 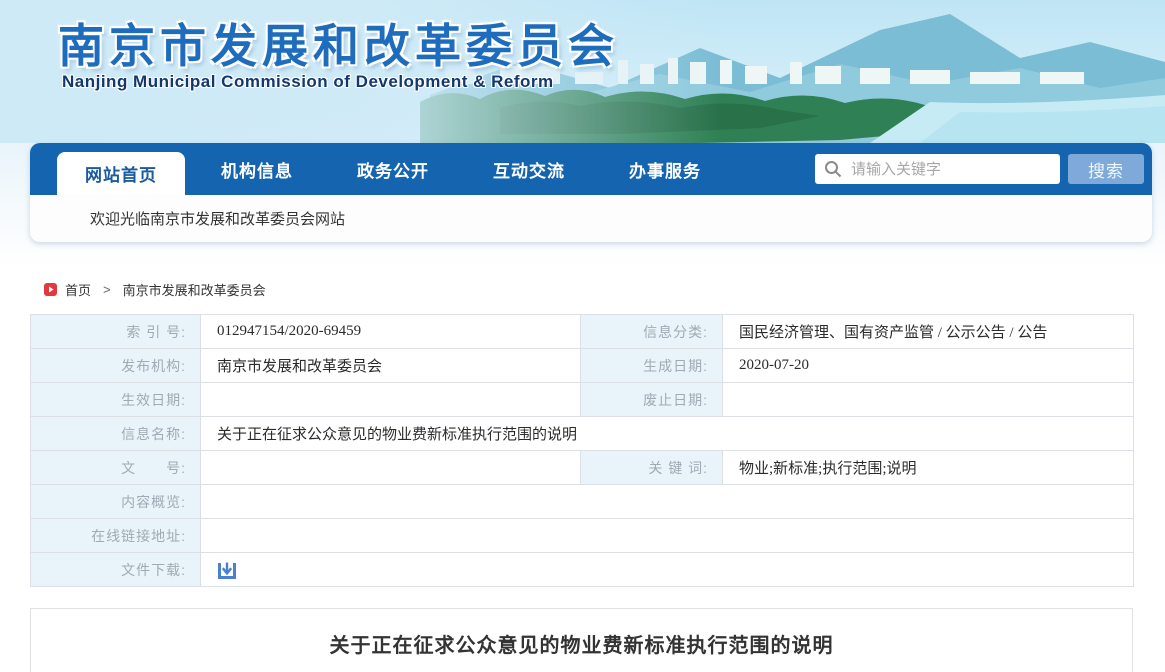 I want to click on main-navigation: 网站首页 机构信息 政务公开 互动交流 办事服务 搜索, so click(x=591, y=169).